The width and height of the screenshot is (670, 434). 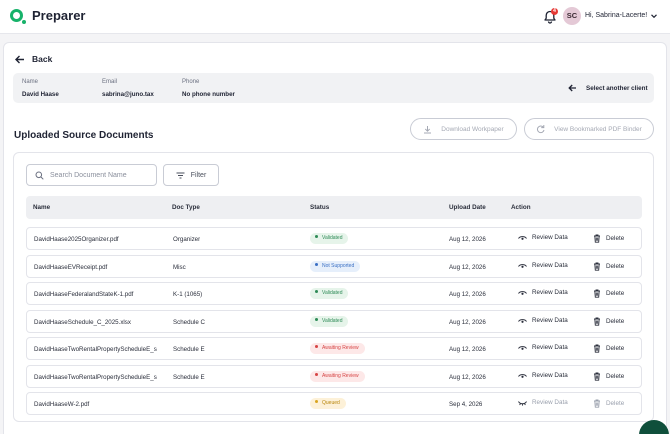 What do you see at coordinates (110, 82) in the screenshot?
I see `client-email-label: Email` at bounding box center [110, 82].